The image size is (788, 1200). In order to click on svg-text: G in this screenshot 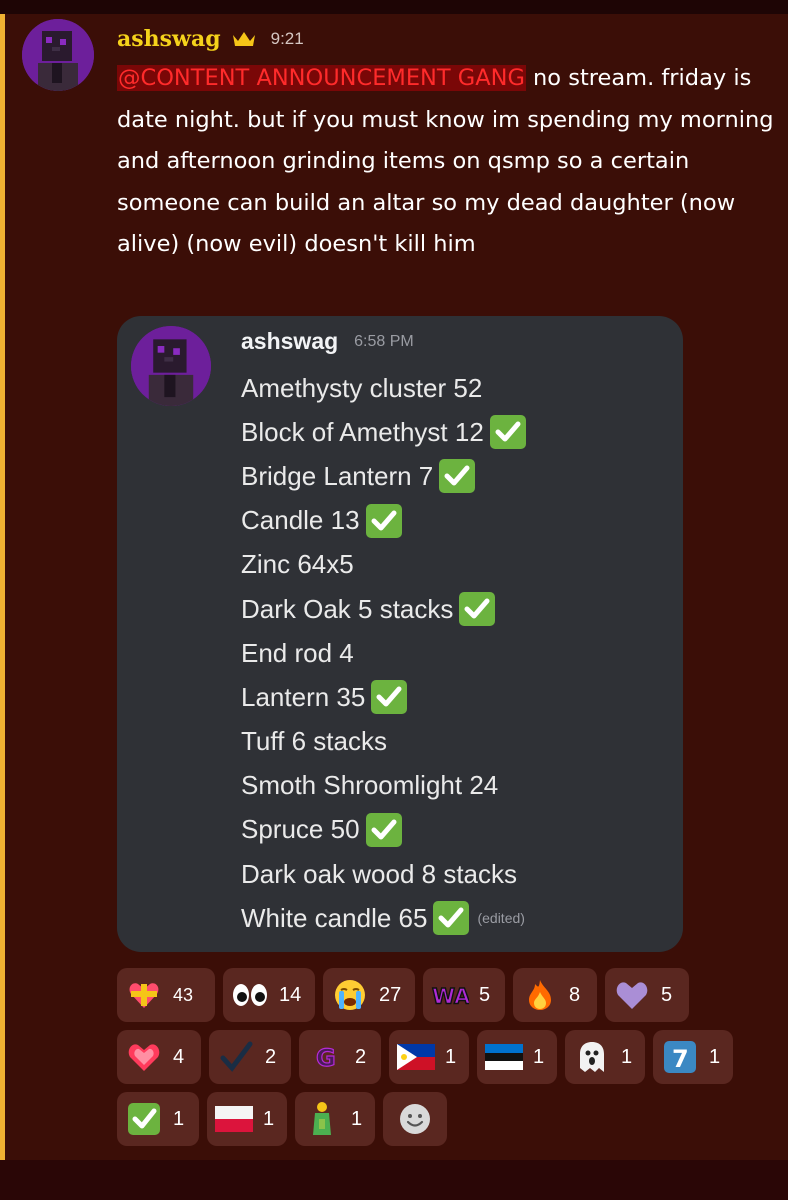, I will do `click(326, 1058)`.